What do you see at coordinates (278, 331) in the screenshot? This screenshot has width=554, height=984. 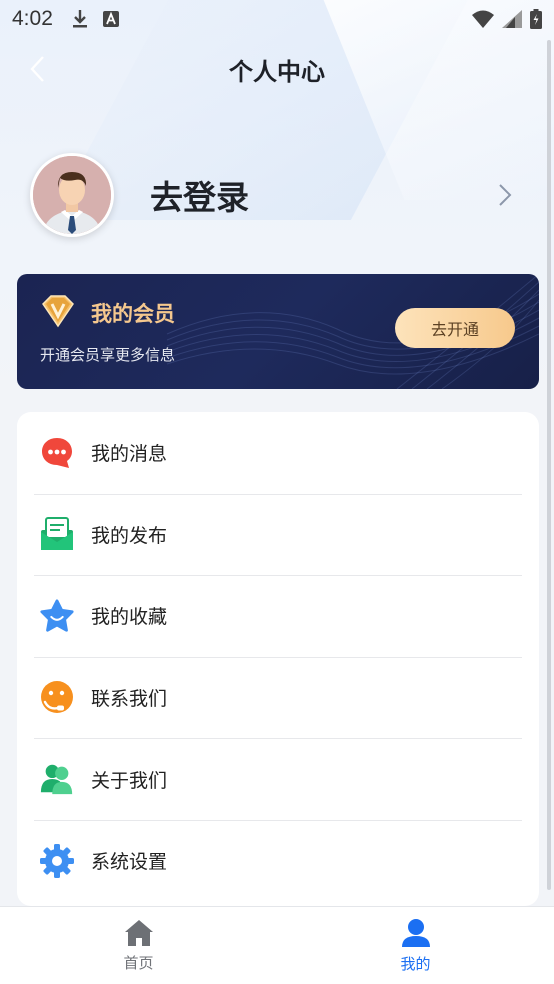 I see `vip-card: 我的会员 开通会员享更多信息 去开通` at bounding box center [278, 331].